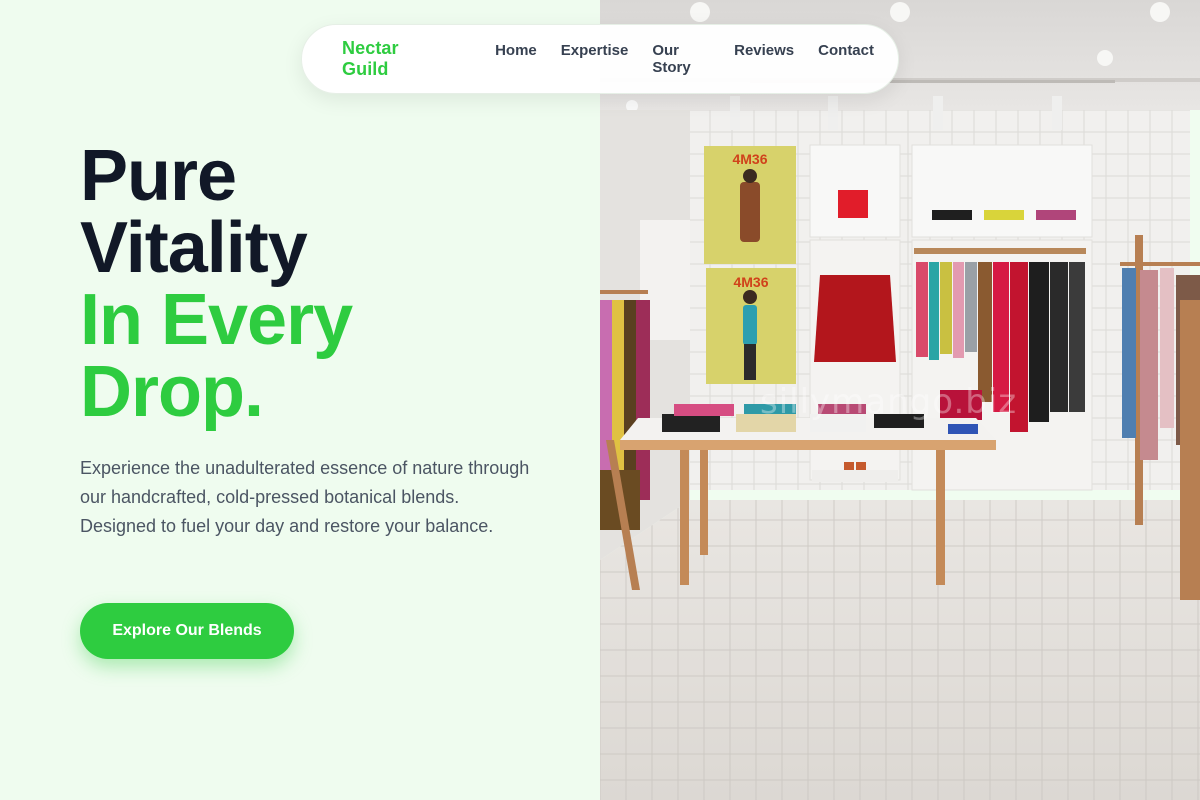  I want to click on explore-blends-button: Explore Our Blends, so click(187, 631).